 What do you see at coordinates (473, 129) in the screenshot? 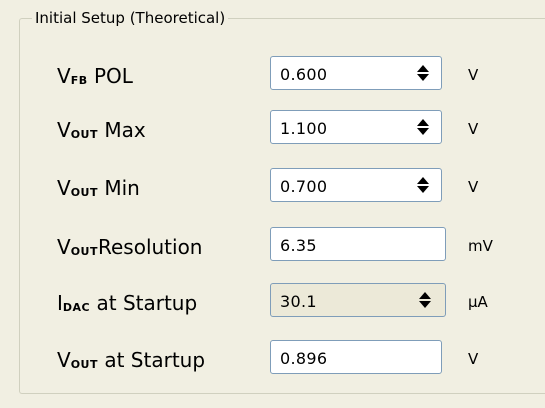
I see `vout-max-unit: V` at bounding box center [473, 129].